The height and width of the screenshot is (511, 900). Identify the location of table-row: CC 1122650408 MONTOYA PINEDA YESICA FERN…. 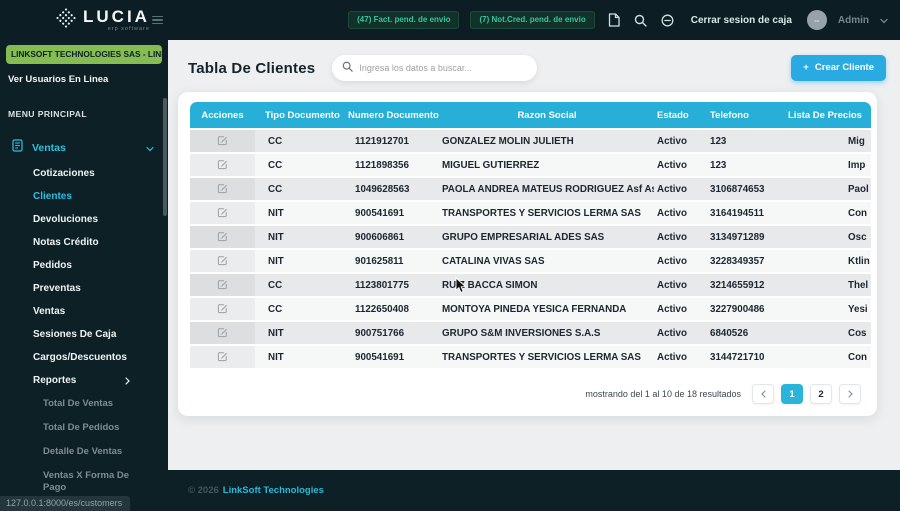
(530, 310).